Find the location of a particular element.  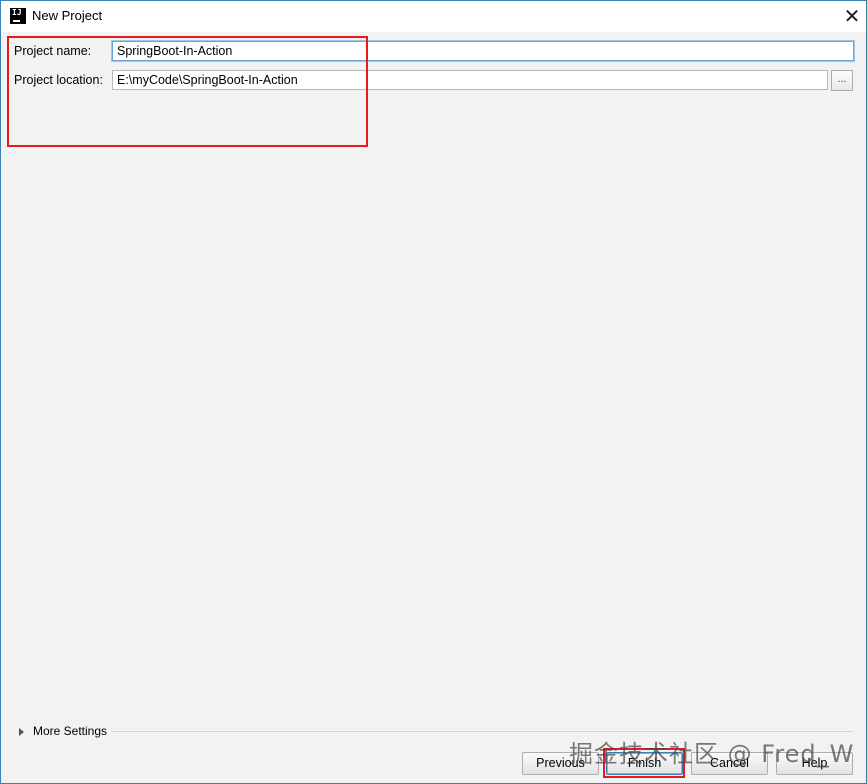

close-icon: ✕ is located at coordinates (852, 16).